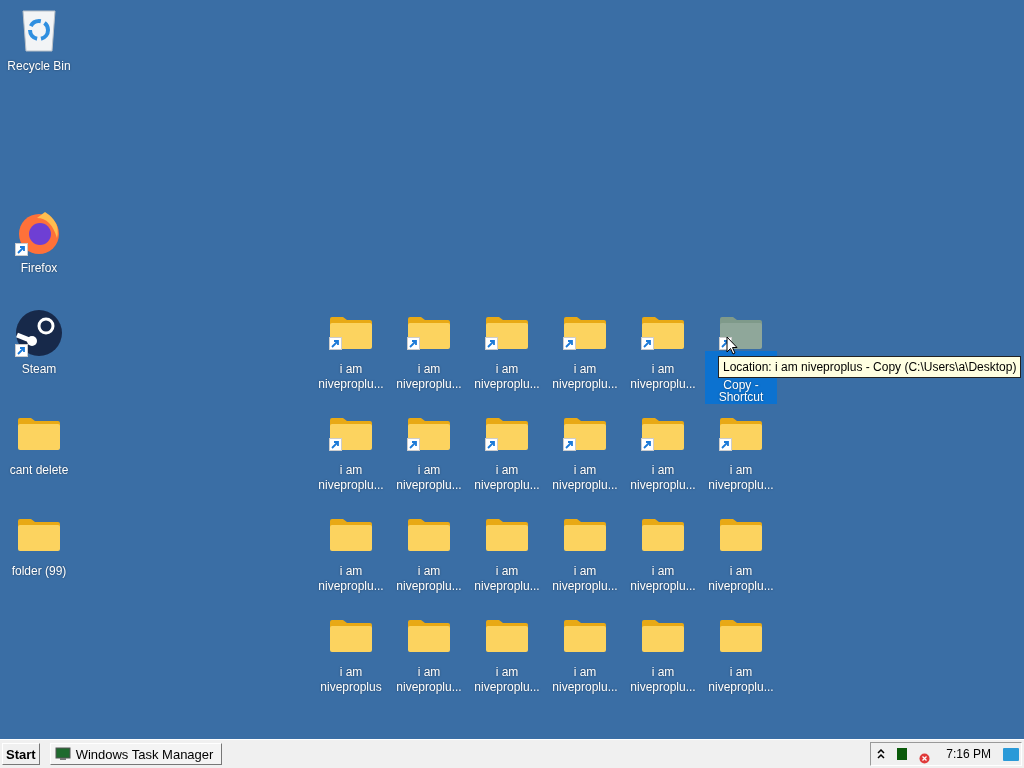 The image size is (1024, 768). Describe the element at coordinates (870, 367) in the screenshot. I see `tooltip: Location: i am niveproplus - Copy (C:\Users\a\Desktop)` at that location.